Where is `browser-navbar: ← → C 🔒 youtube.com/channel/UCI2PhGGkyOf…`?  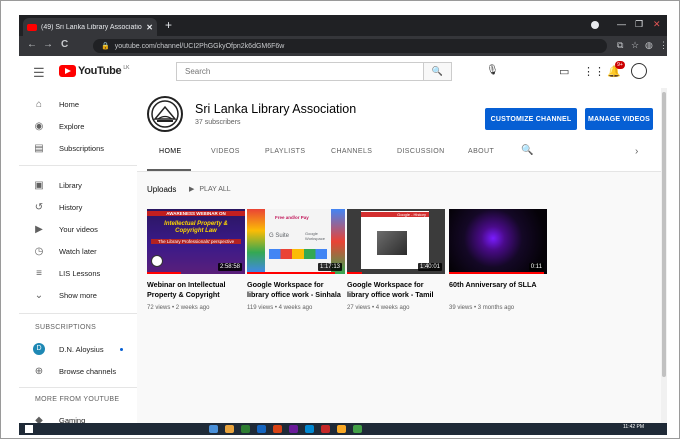 browser-navbar: ← → C 🔒 youtube.com/channel/UCI2PhGGkyOf… is located at coordinates (343, 46).